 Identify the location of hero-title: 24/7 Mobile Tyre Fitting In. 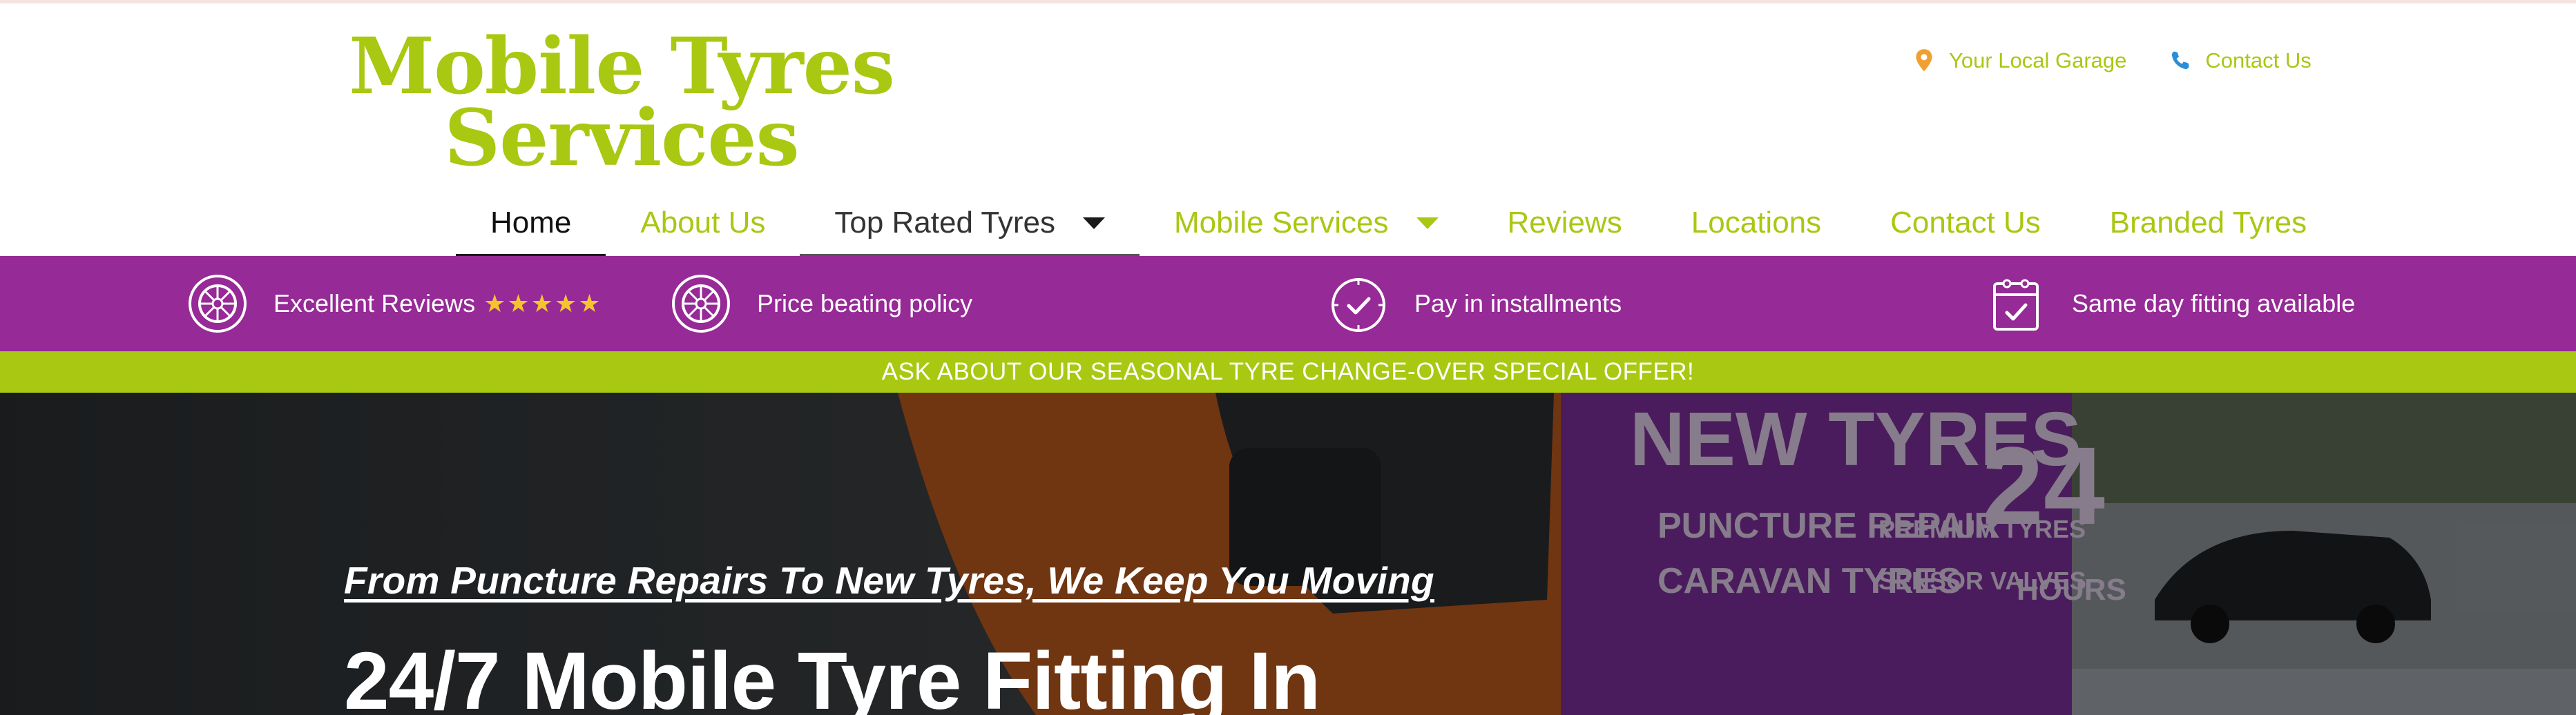
(832, 675).